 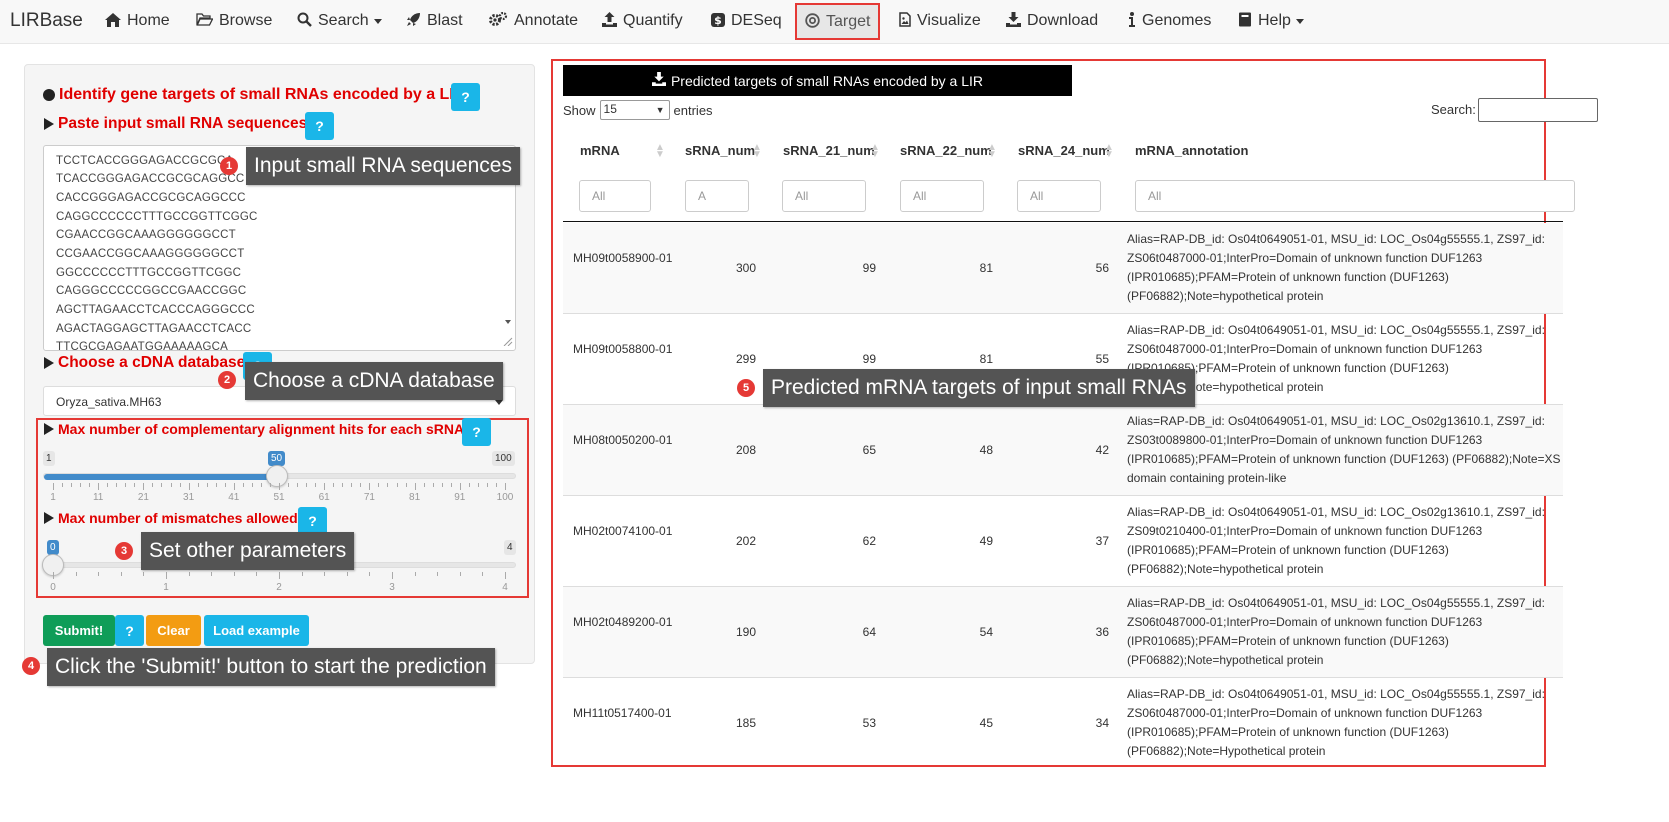 What do you see at coordinates (79, 630) in the screenshot?
I see `submit-button: Submit!` at bounding box center [79, 630].